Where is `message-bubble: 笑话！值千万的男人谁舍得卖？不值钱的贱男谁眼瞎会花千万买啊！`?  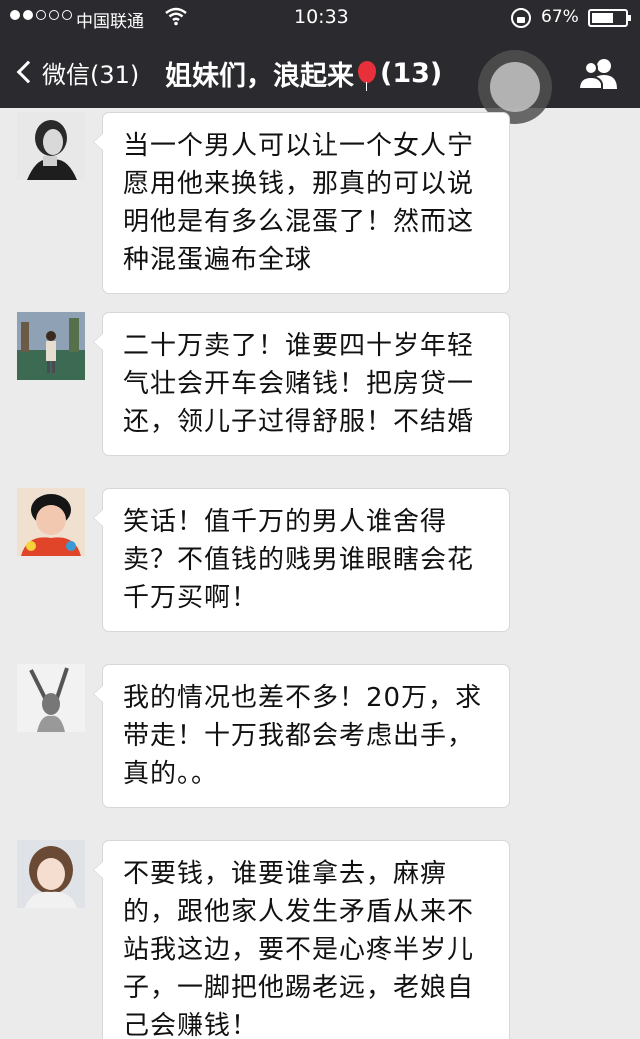
message-bubble: 笑话！值千万的男人谁舍得卖？不值钱的贱男谁眼瞎会花千万买啊！ is located at coordinates (301, 560).